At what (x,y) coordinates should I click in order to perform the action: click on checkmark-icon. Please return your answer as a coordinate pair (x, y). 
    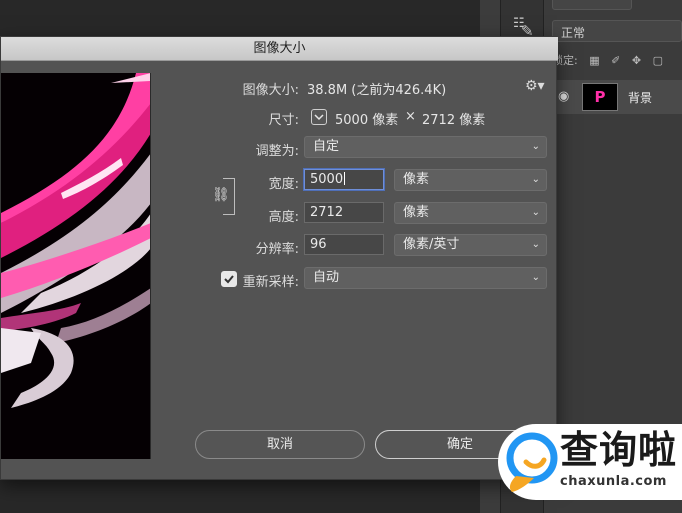
    Looking at the image, I should click on (229, 279).